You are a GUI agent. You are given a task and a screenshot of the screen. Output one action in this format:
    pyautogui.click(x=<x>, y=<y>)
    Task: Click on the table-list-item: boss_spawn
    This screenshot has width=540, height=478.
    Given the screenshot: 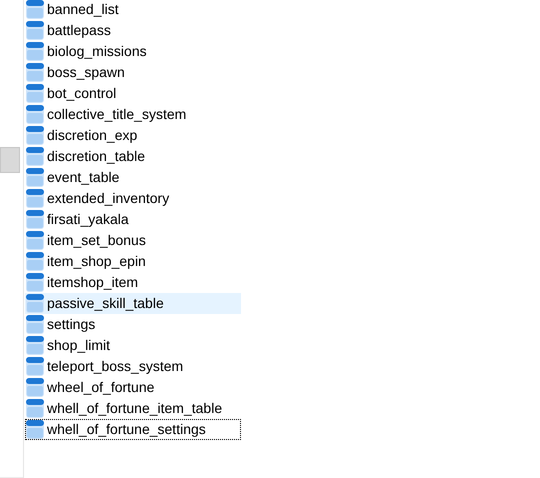 What is the action you would take?
    pyautogui.click(x=133, y=72)
    